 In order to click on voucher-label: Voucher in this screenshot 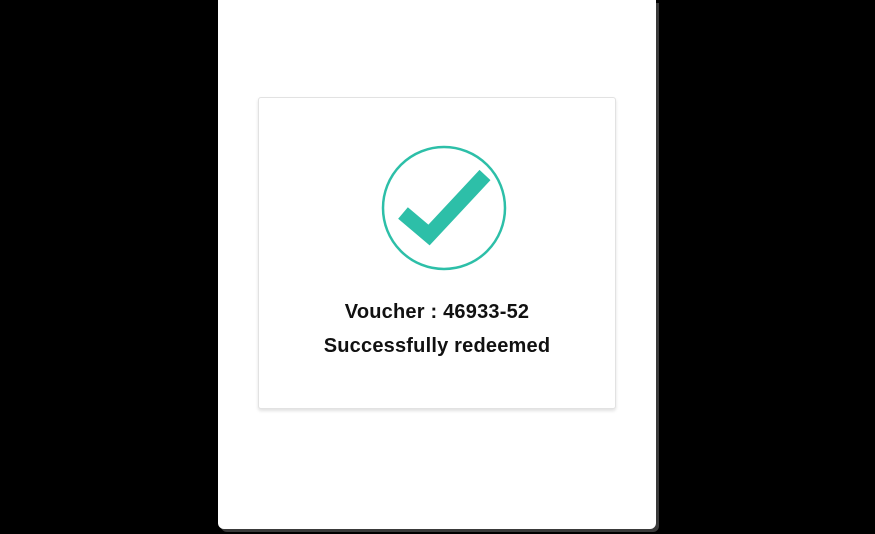, I will do `click(384, 312)`.